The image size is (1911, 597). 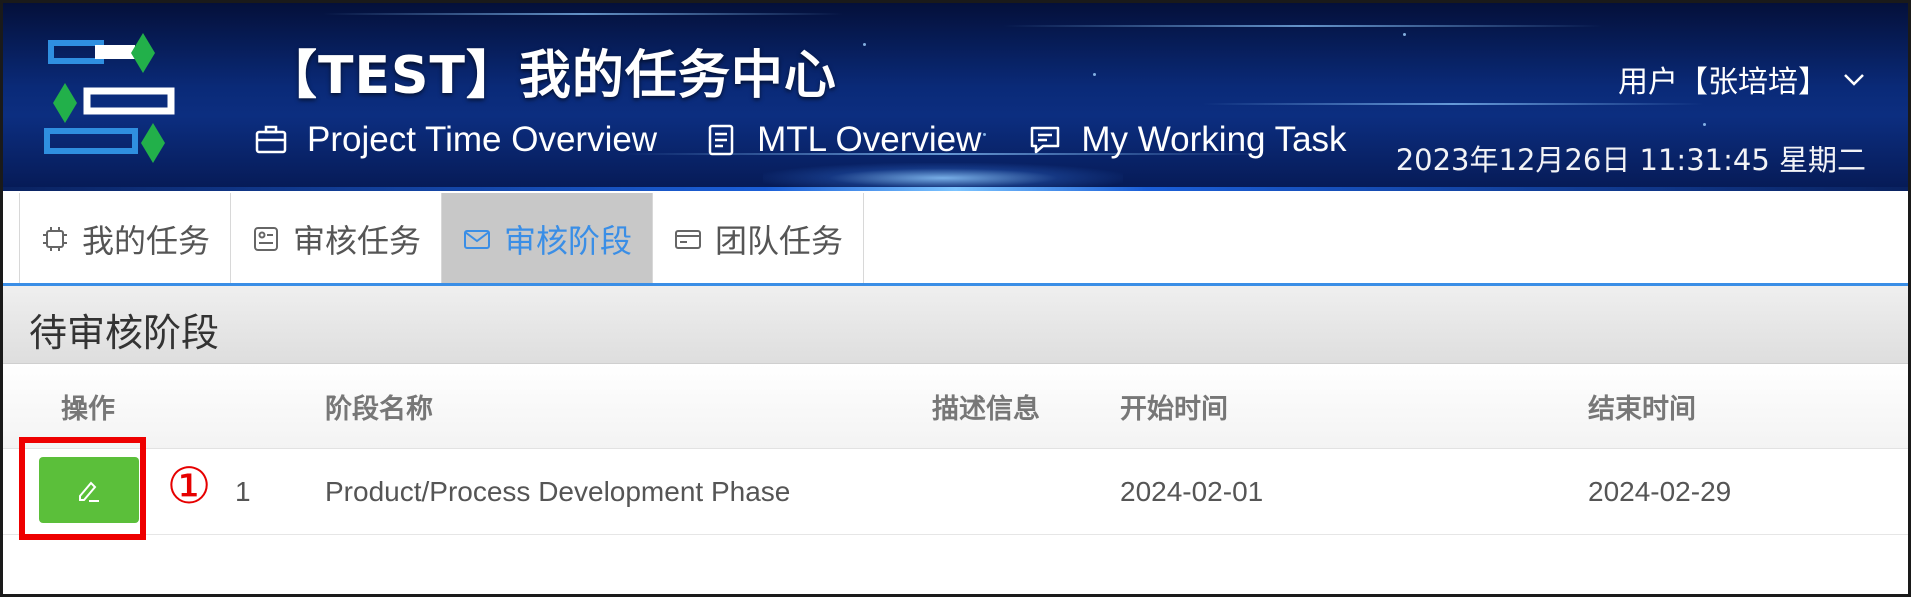 What do you see at coordinates (1854, 80) in the screenshot?
I see `chevron-down-icon` at bounding box center [1854, 80].